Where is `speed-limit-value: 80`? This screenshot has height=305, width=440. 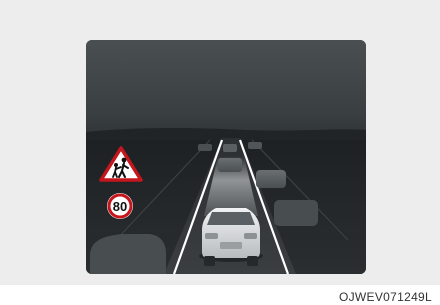
speed-limit-value: 80 is located at coordinates (120, 206).